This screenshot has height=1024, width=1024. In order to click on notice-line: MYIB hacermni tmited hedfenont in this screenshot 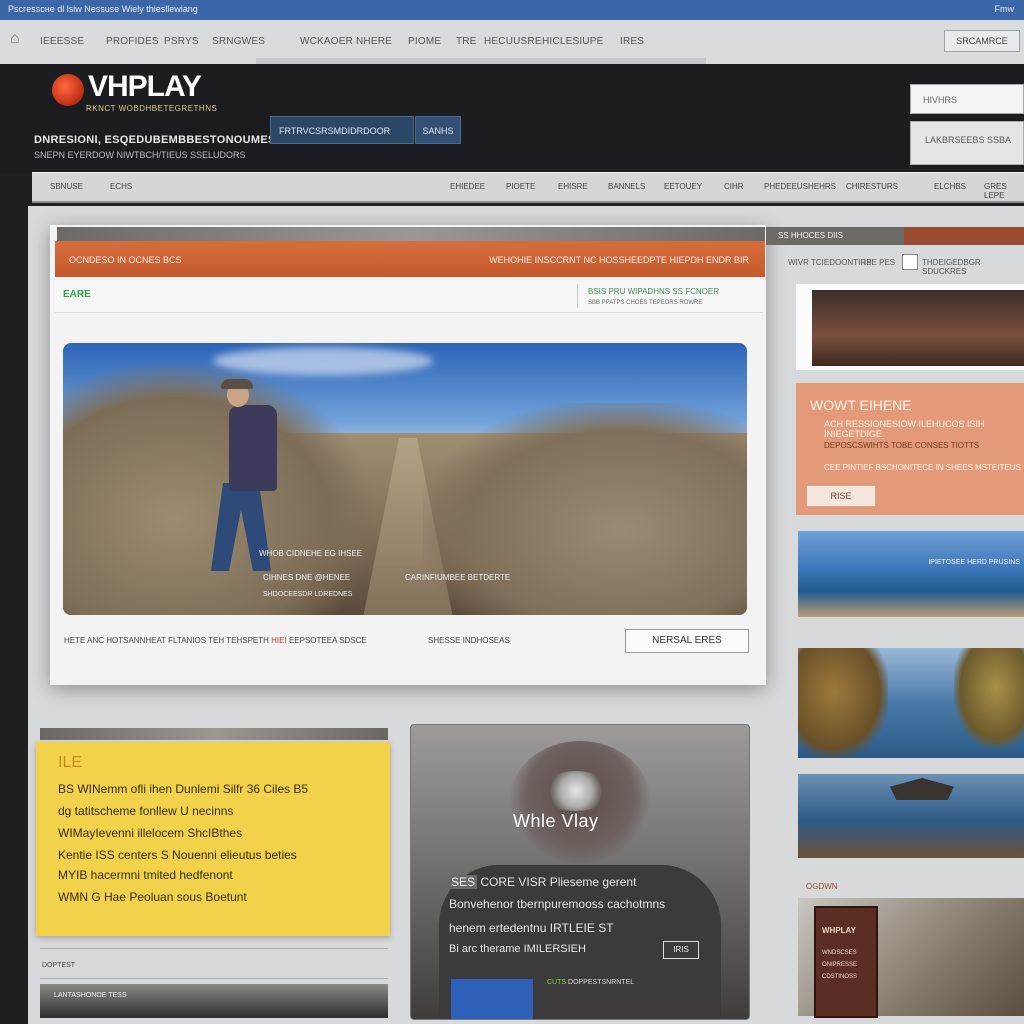, I will do `click(145, 875)`.